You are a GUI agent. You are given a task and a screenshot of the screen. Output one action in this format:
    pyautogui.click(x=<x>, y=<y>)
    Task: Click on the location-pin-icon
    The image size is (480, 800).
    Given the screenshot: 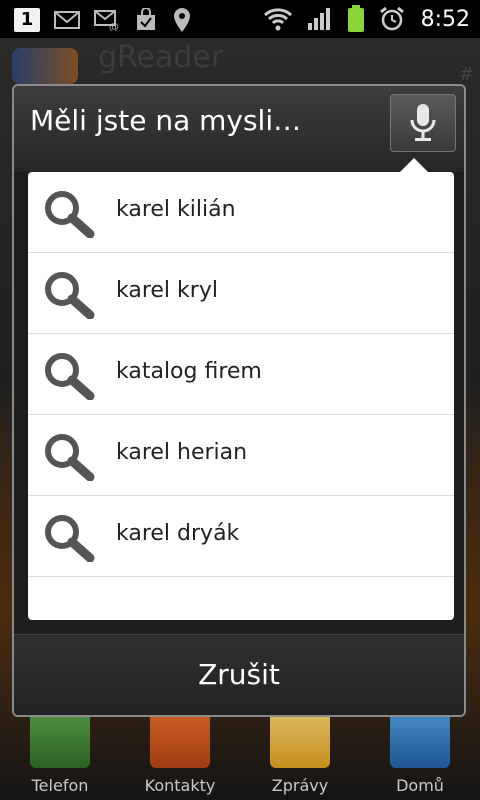 What is the action you would take?
    pyautogui.click(x=182, y=20)
    